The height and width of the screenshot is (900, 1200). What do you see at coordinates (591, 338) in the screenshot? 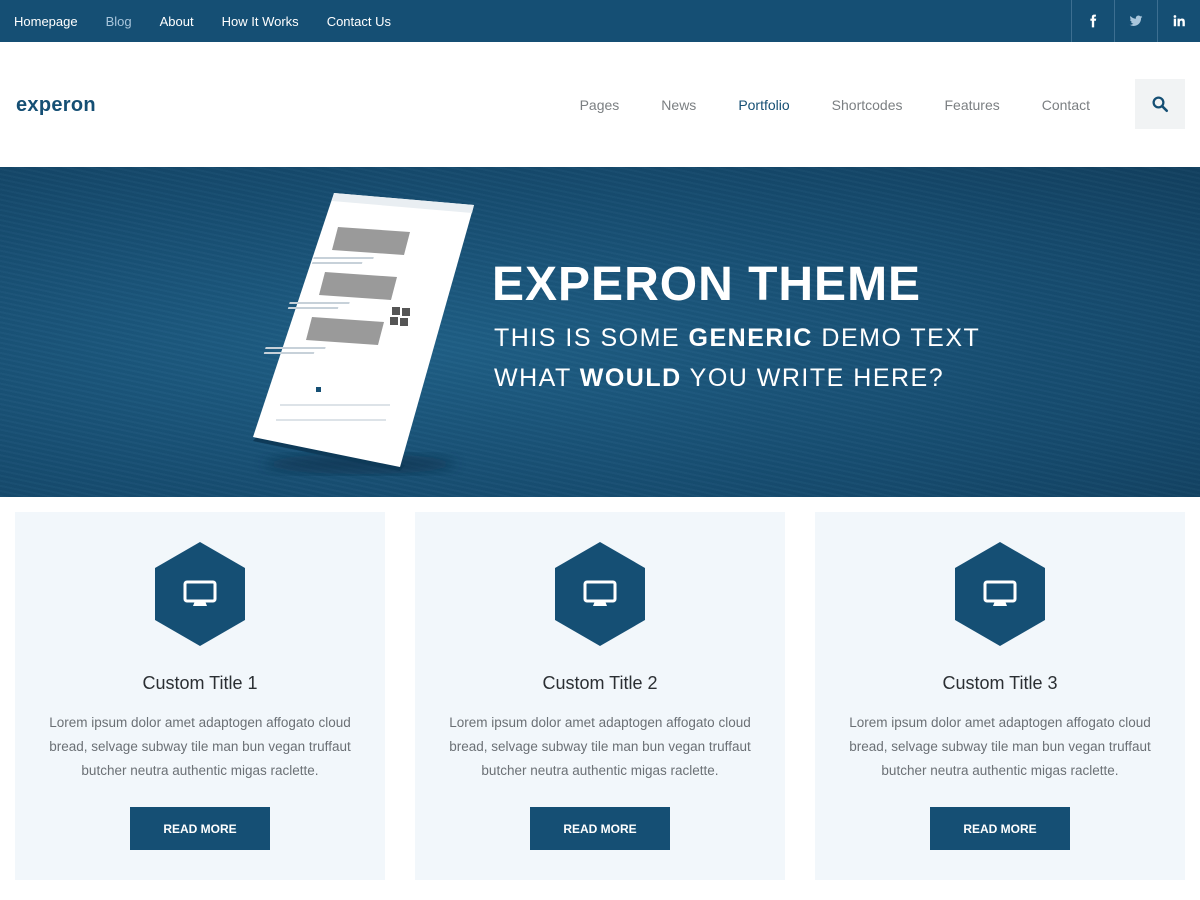
I see `hero-line-1-text: THIS IS SOME` at bounding box center [591, 338].